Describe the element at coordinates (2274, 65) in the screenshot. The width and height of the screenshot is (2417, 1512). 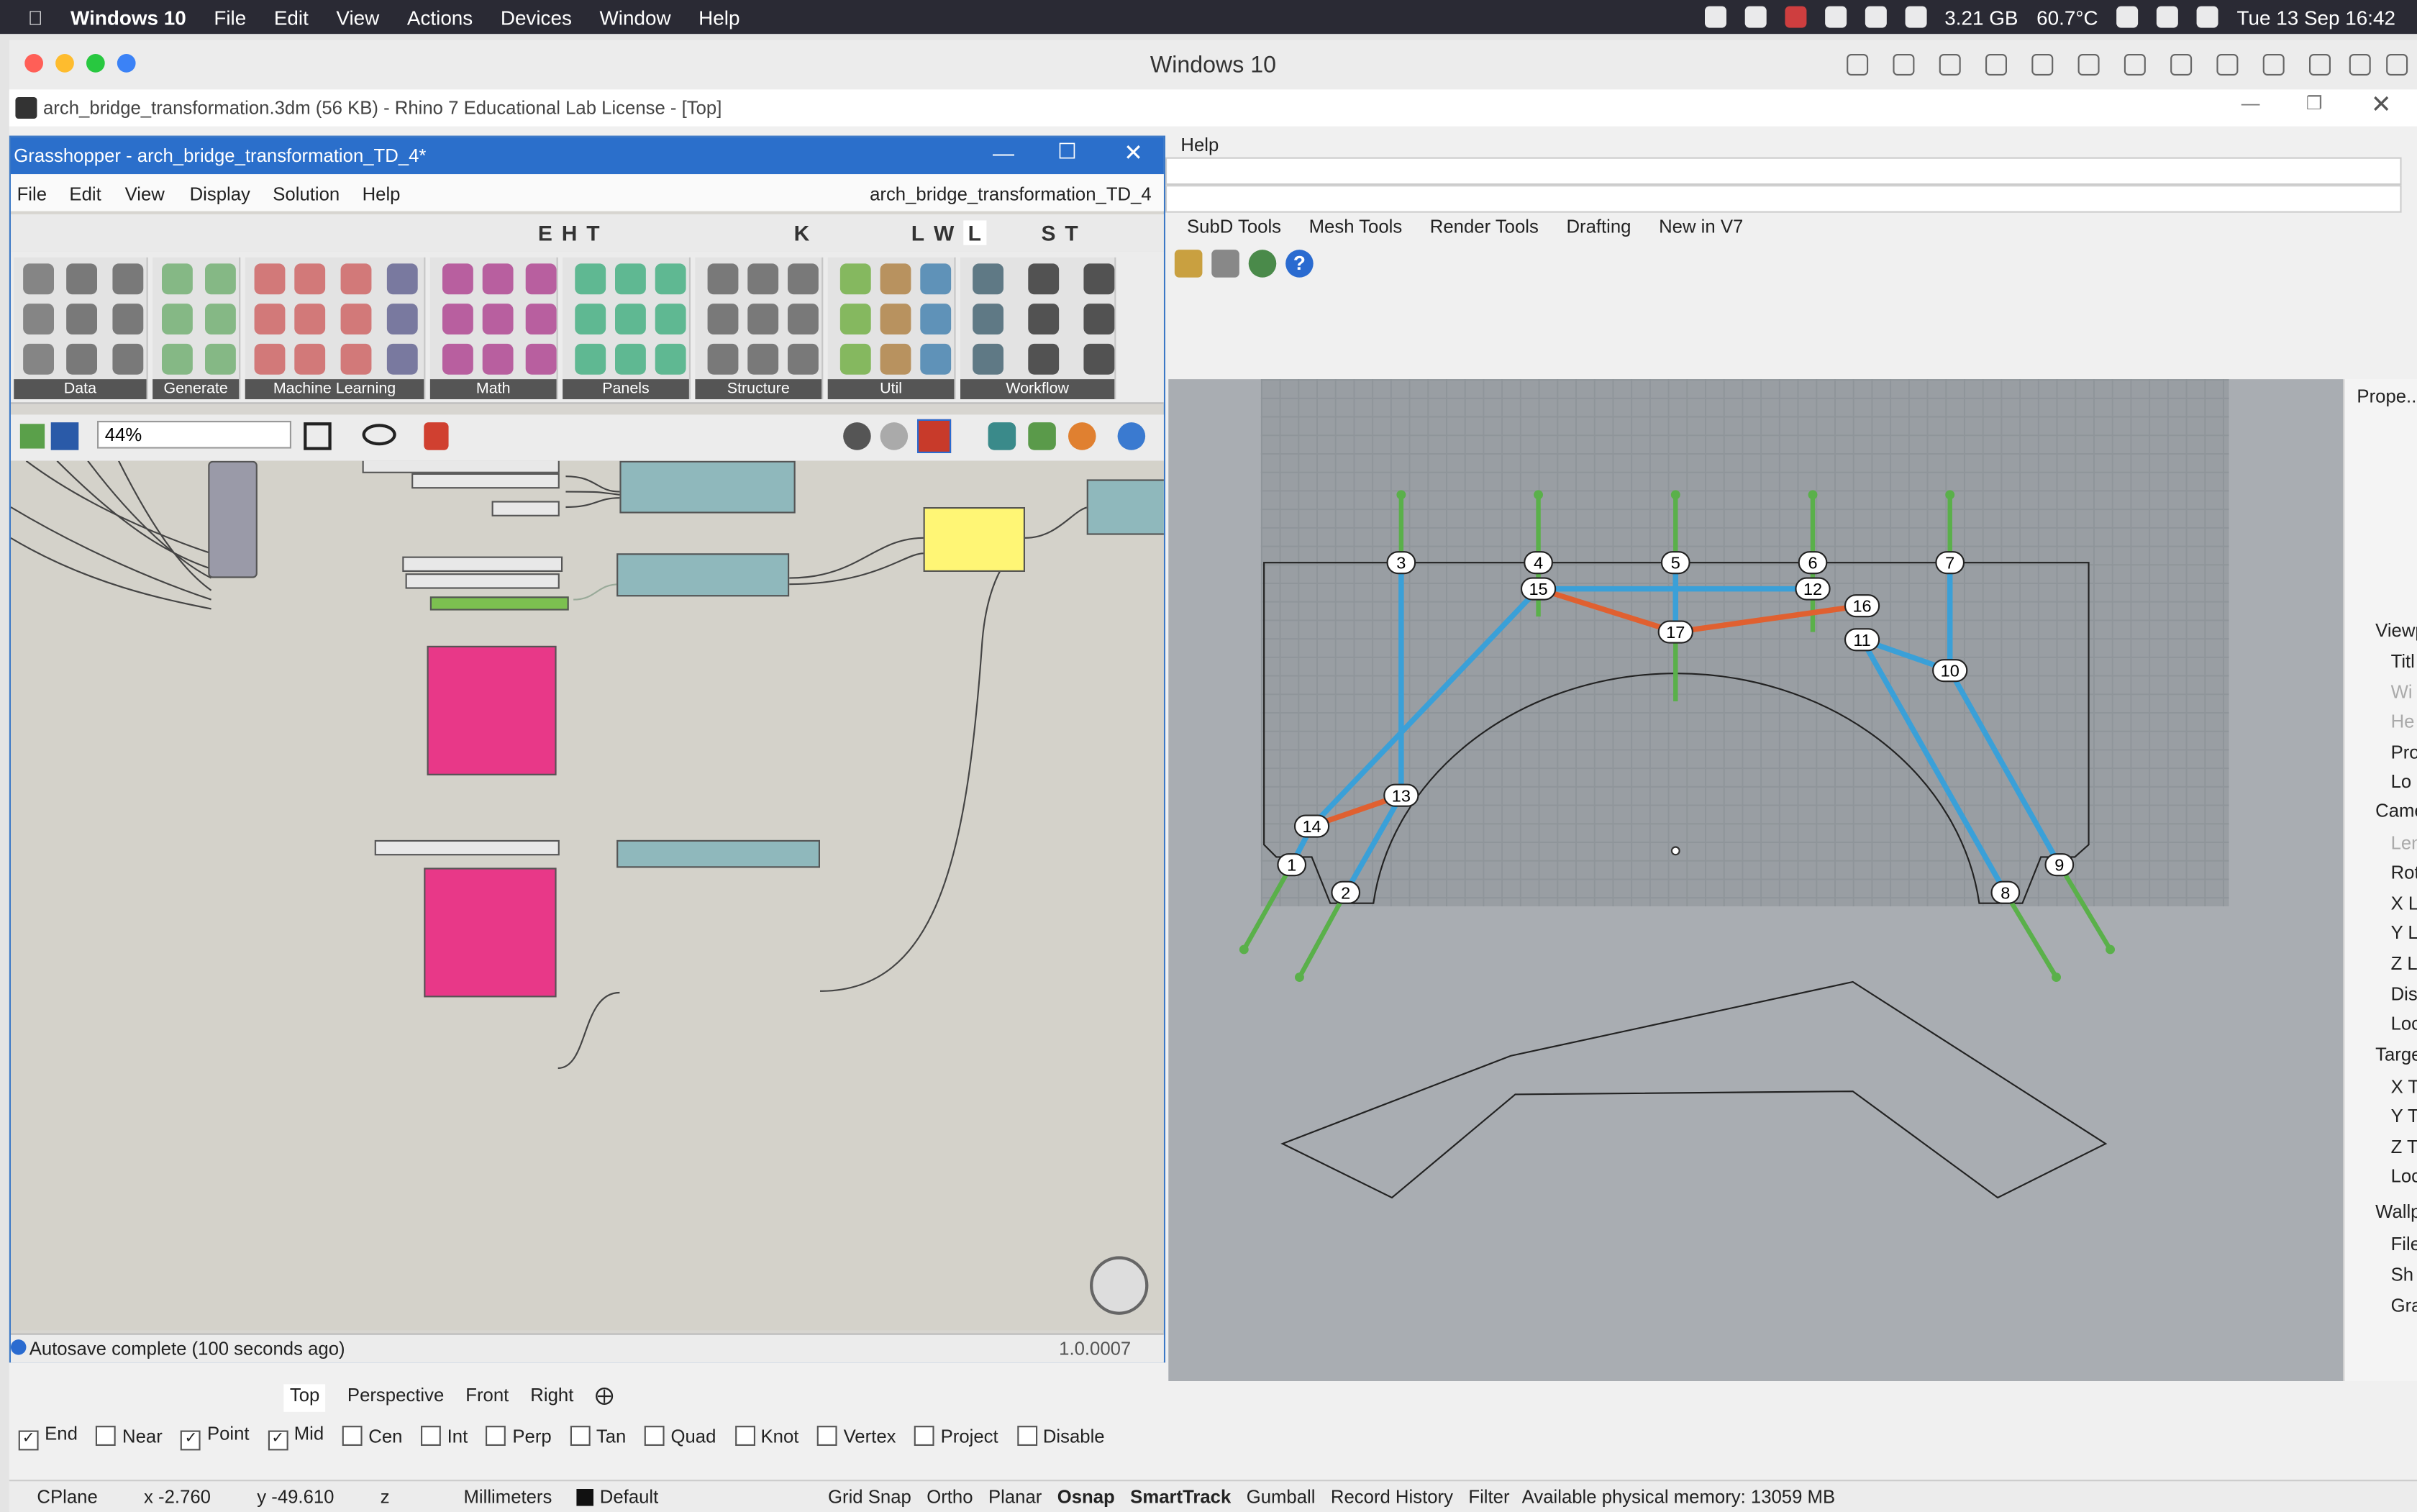
I see `video-icon` at that location.